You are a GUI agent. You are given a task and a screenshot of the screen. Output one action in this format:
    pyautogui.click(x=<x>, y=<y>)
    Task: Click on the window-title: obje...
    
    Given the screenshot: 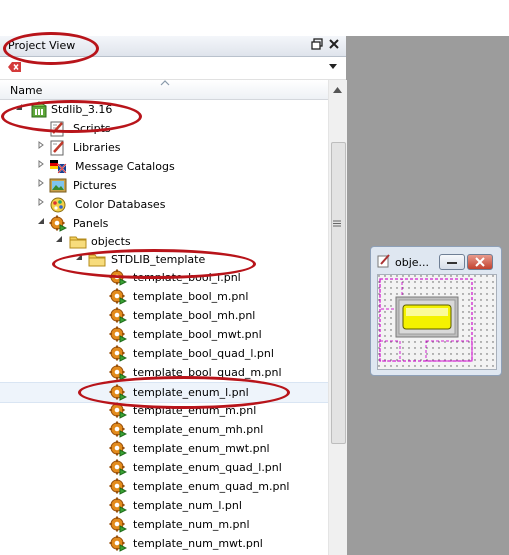 What is the action you would take?
    pyautogui.click(x=412, y=262)
    